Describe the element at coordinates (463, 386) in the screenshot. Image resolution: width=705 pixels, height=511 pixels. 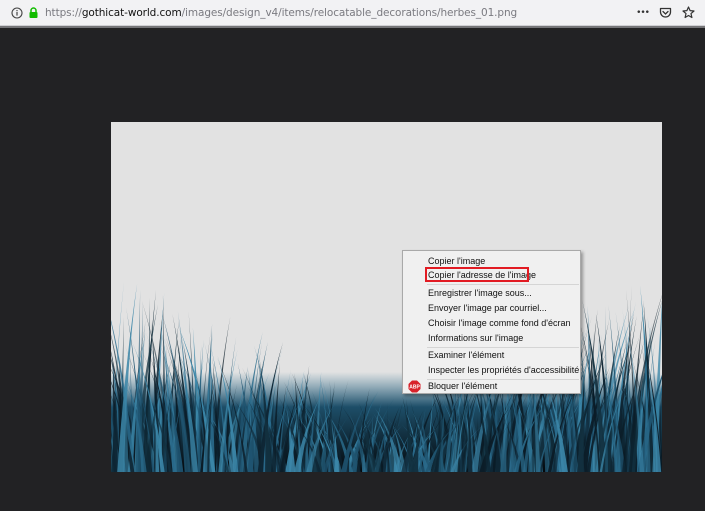
I see `menu-item-label: Bloquer l'élément` at that location.